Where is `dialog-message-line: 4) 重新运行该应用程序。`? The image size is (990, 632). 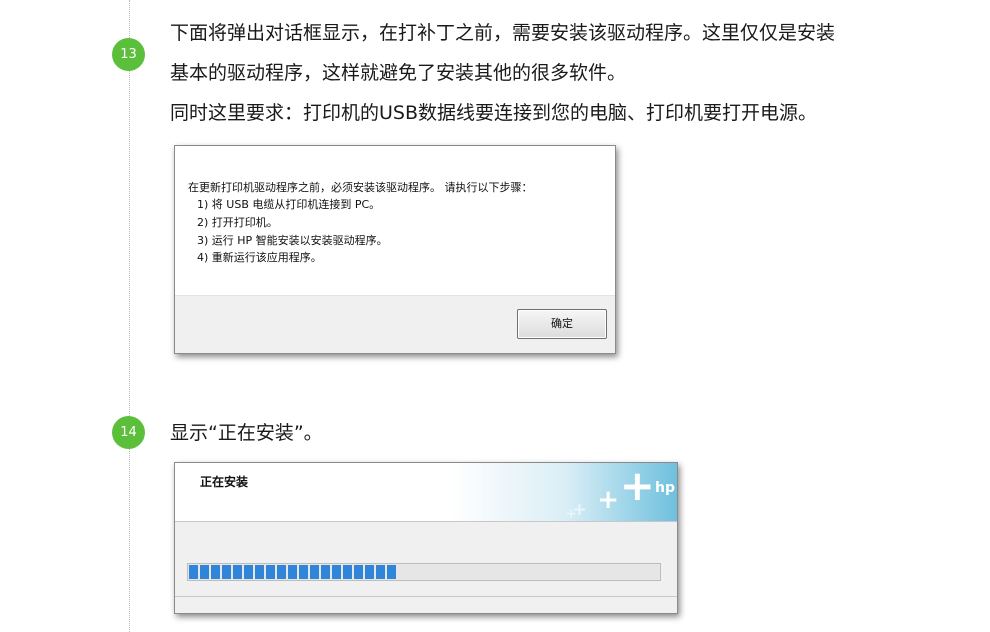
dialog-message-line: 4) 重新运行该应用程序。 is located at coordinates (259, 257).